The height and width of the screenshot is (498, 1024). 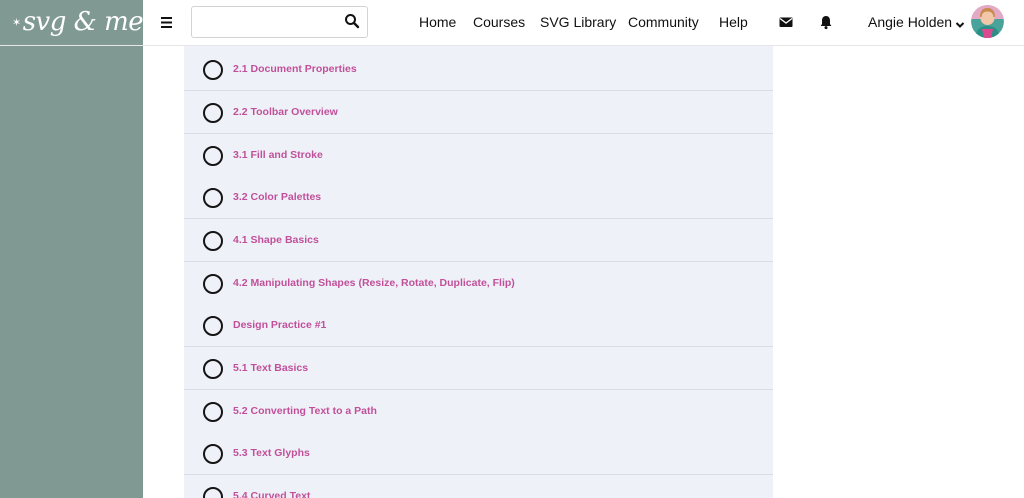 I want to click on lesson-title: 2.2 Toolbar Overview, so click(x=285, y=112).